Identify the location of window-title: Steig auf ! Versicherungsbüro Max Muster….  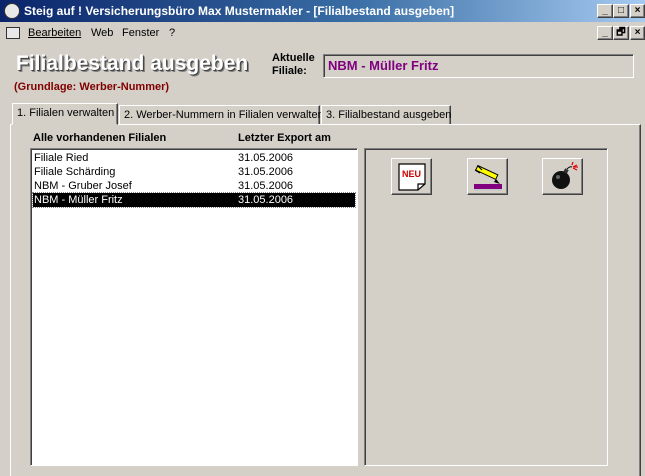
(239, 11).